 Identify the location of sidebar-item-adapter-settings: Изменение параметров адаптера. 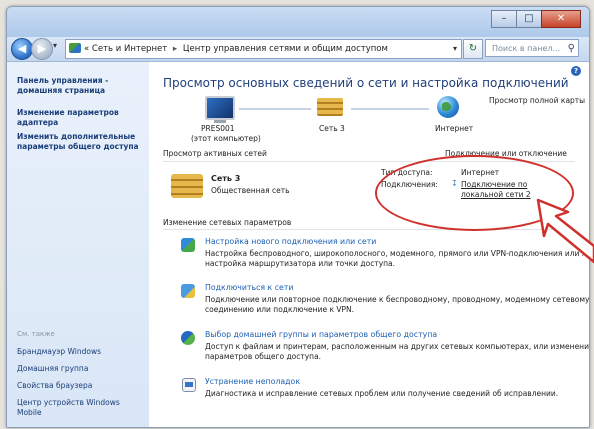
(81, 118).